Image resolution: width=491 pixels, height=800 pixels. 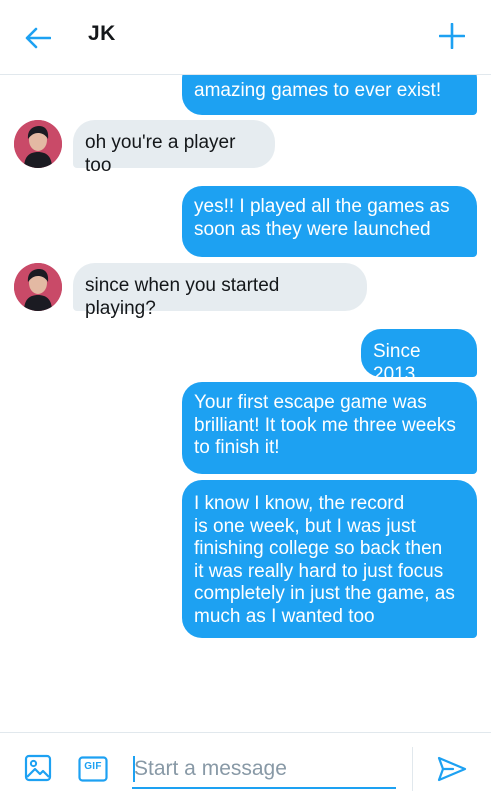 I want to click on message-text-line: it was really hard to just focus, so click(x=319, y=571).